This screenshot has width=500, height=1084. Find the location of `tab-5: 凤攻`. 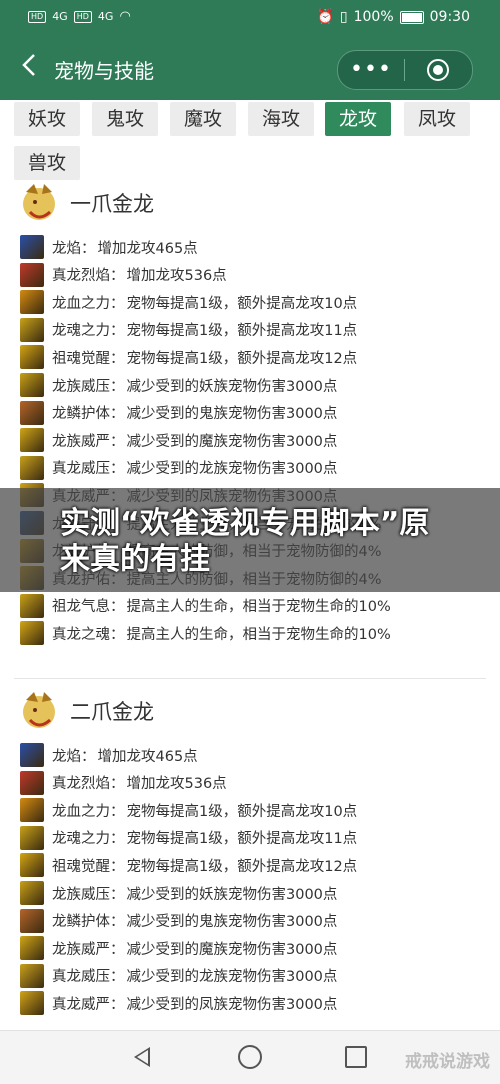

tab-5: 凤攻 is located at coordinates (437, 119).